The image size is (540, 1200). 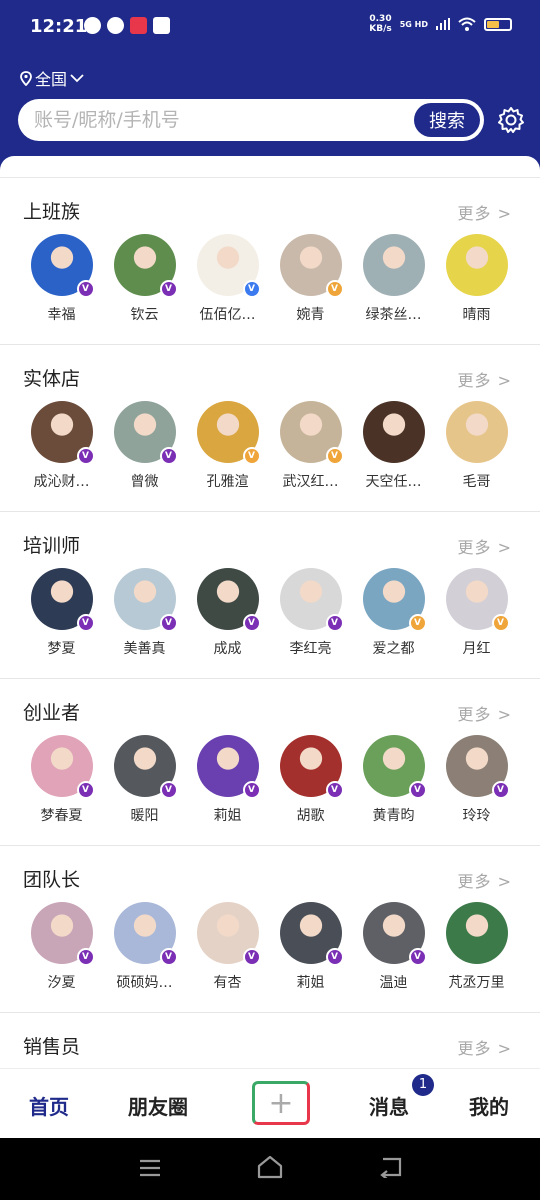 What do you see at coordinates (158, 1105) in the screenshot?
I see `nav-moments: 朋友圈` at bounding box center [158, 1105].